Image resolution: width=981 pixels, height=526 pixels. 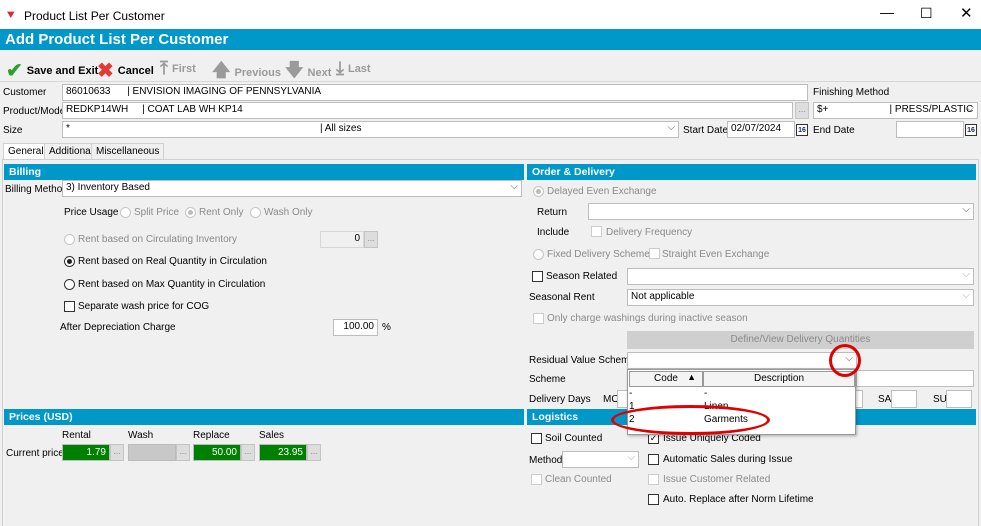 I want to click on after-depreciation-field: 100.00, so click(x=355, y=327).